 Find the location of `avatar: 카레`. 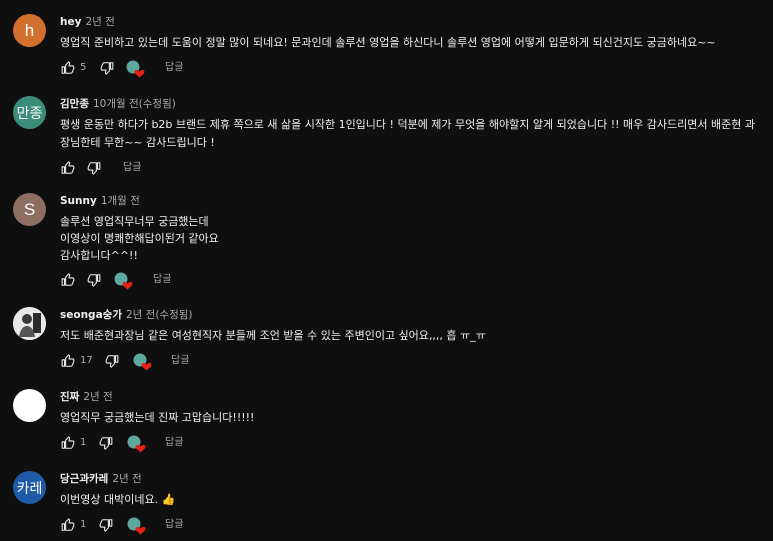

avatar: 카레 is located at coordinates (29, 487).